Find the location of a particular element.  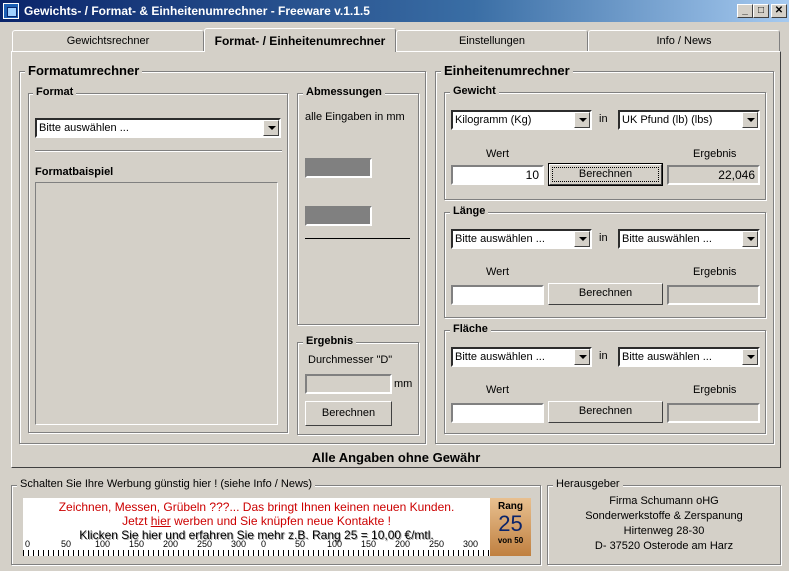

minimize-button: _ is located at coordinates (745, 11).